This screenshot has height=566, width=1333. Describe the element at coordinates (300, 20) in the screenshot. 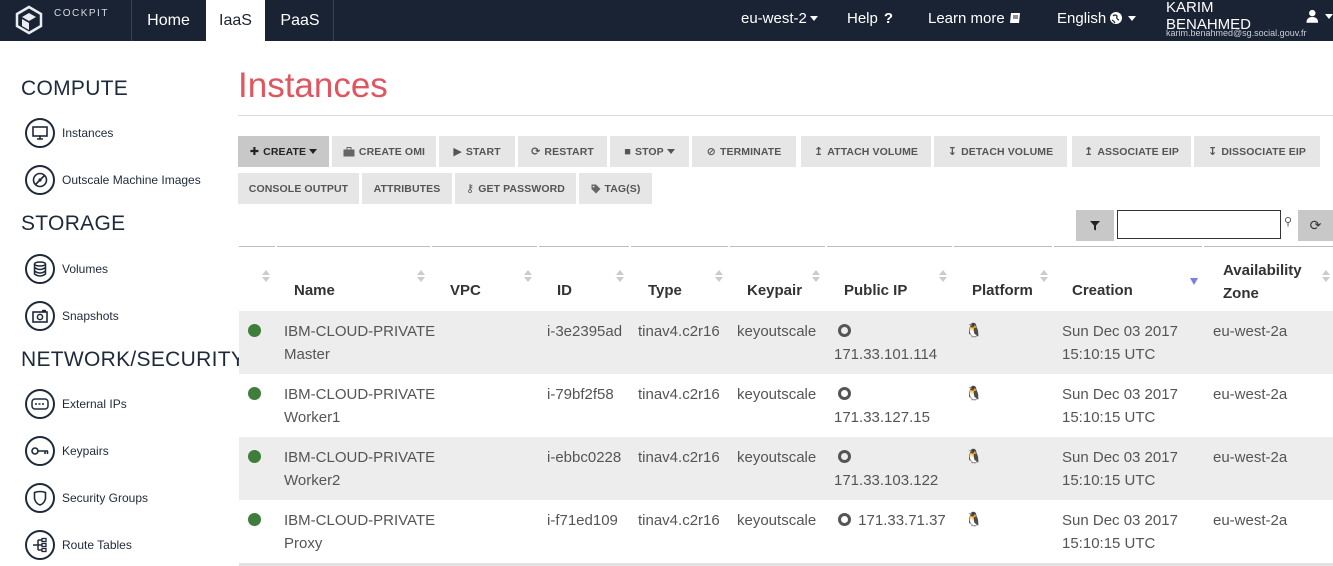

I see `tab-paas: PaaS` at that location.